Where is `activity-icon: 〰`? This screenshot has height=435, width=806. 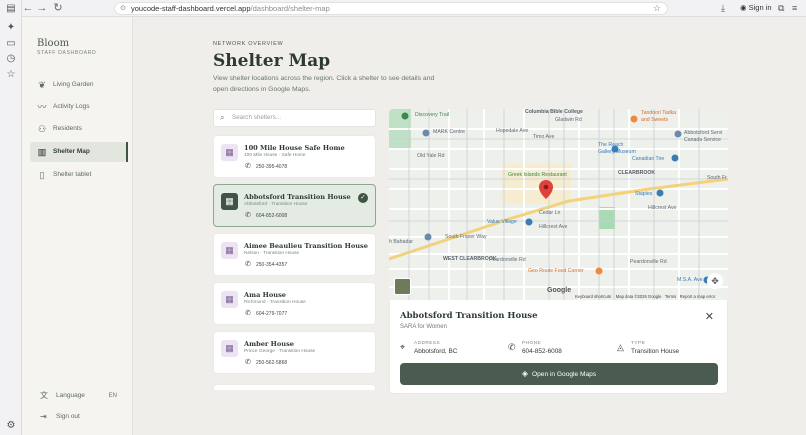 activity-icon: 〰 is located at coordinates (42, 107).